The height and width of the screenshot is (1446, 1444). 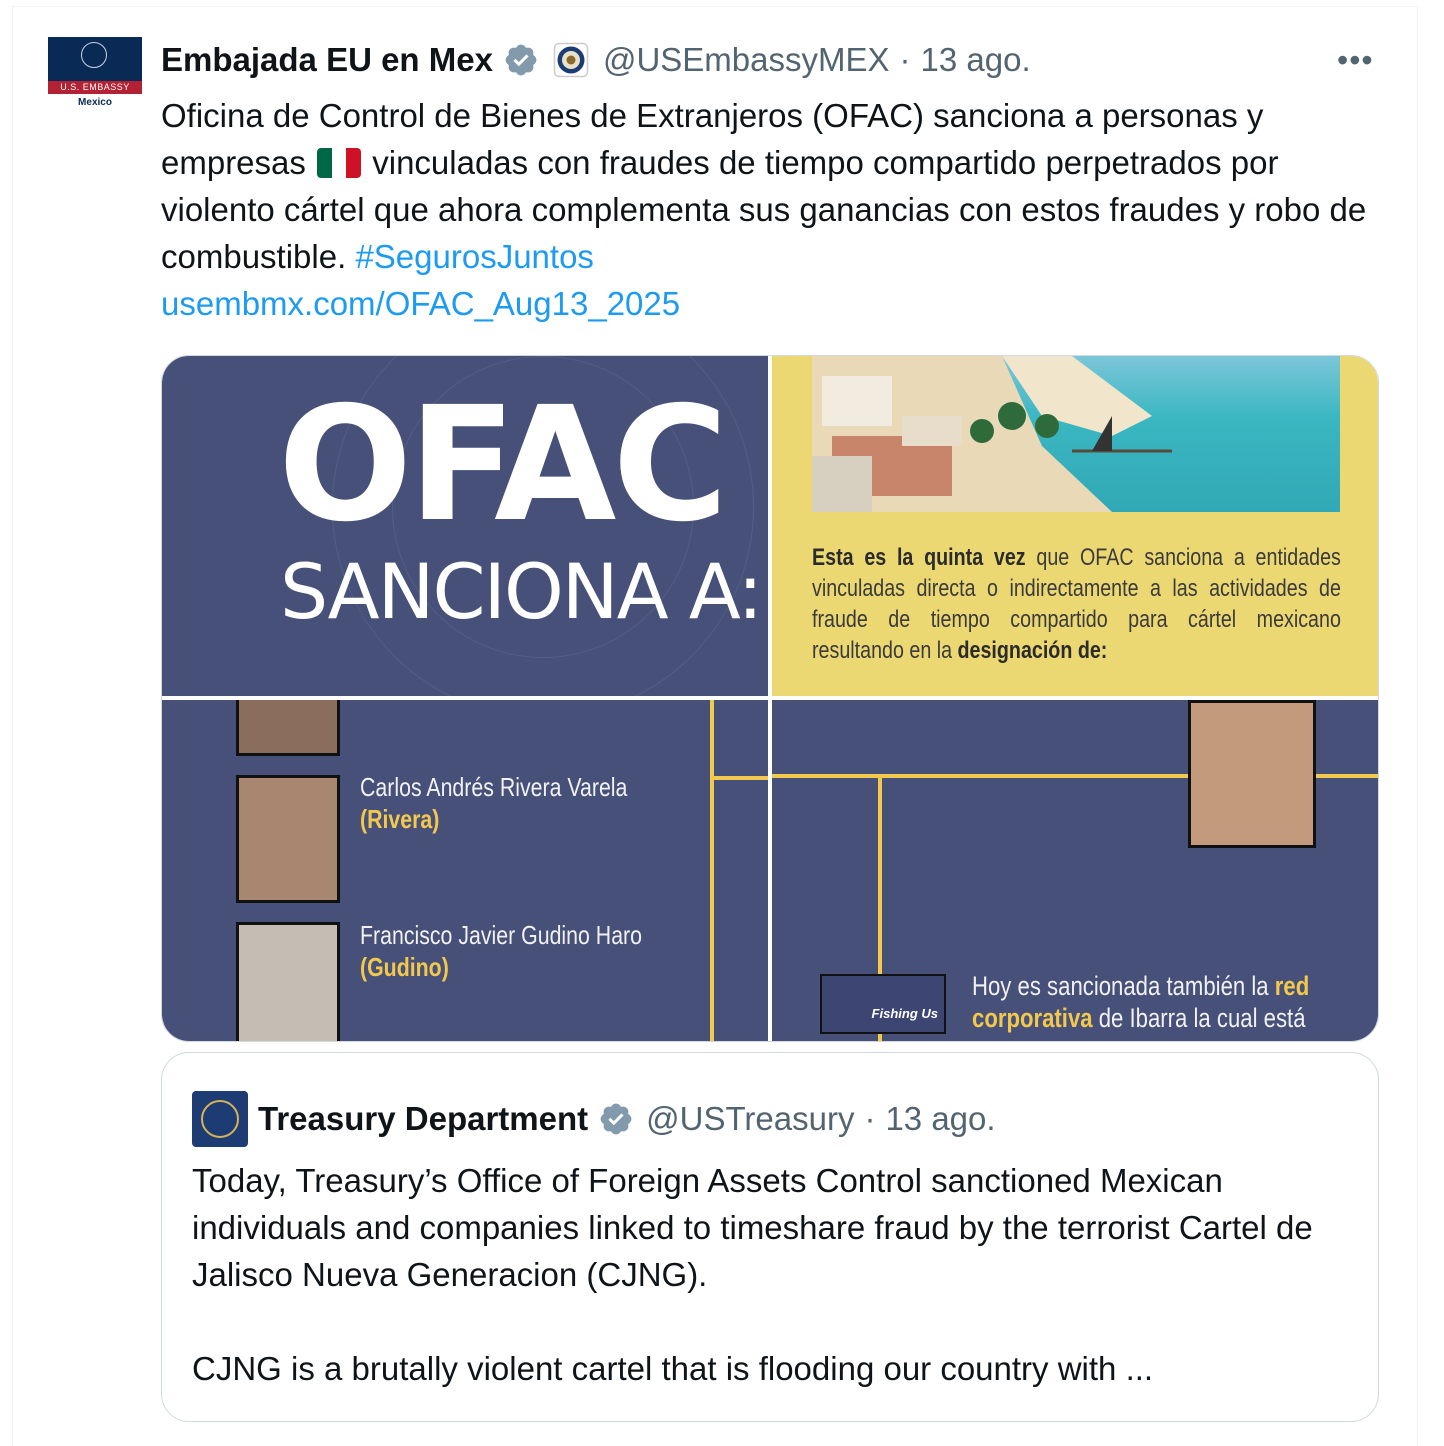 I want to click on author-avatar: U.S. EMBASSY Mexico, so click(x=95, y=84).